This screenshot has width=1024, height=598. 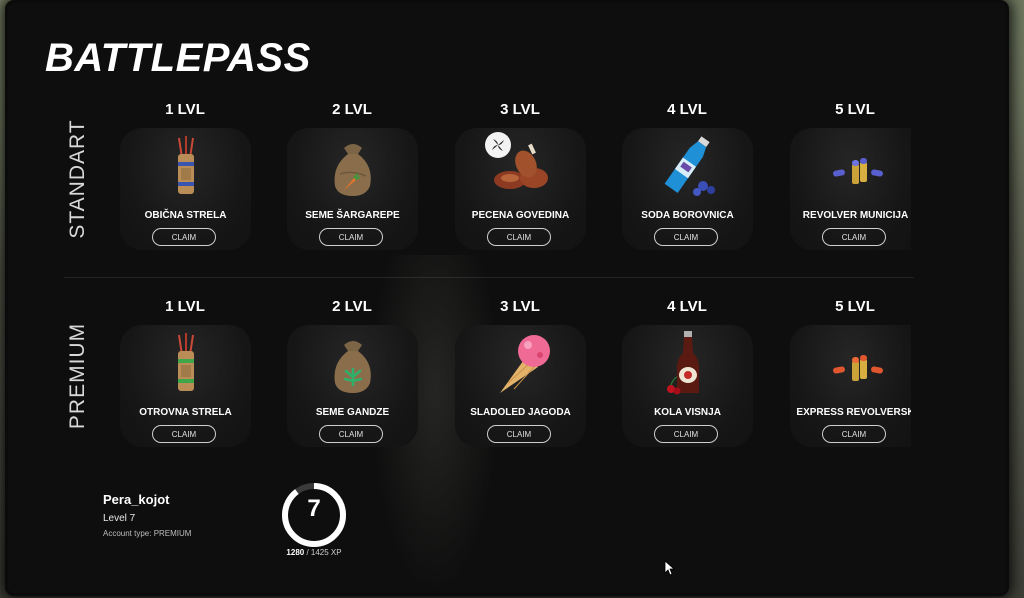 I want to click on xp-total: / 1425 XP, so click(x=323, y=552).